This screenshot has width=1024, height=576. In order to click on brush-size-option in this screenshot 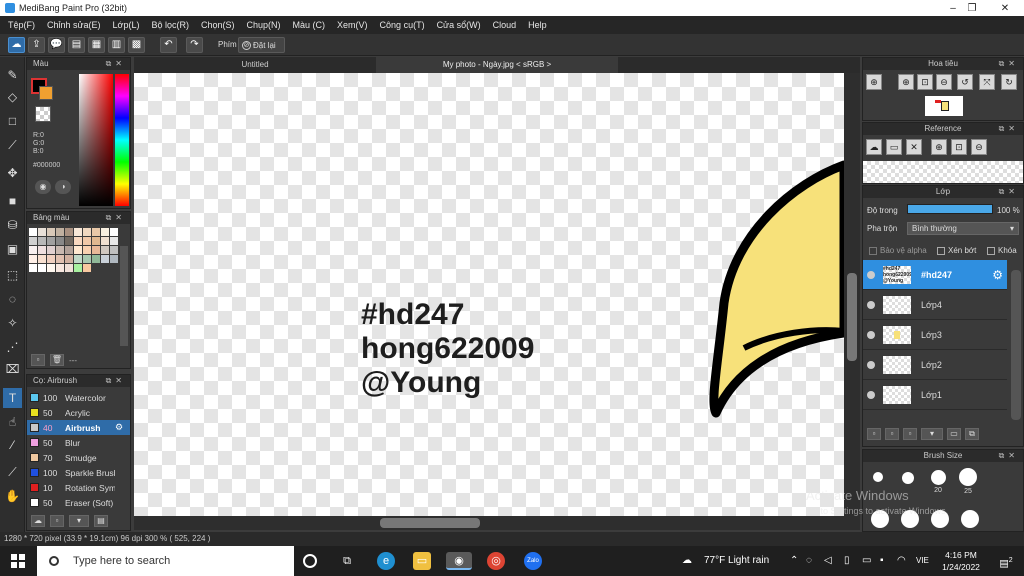, I will do `click(908, 479)`.